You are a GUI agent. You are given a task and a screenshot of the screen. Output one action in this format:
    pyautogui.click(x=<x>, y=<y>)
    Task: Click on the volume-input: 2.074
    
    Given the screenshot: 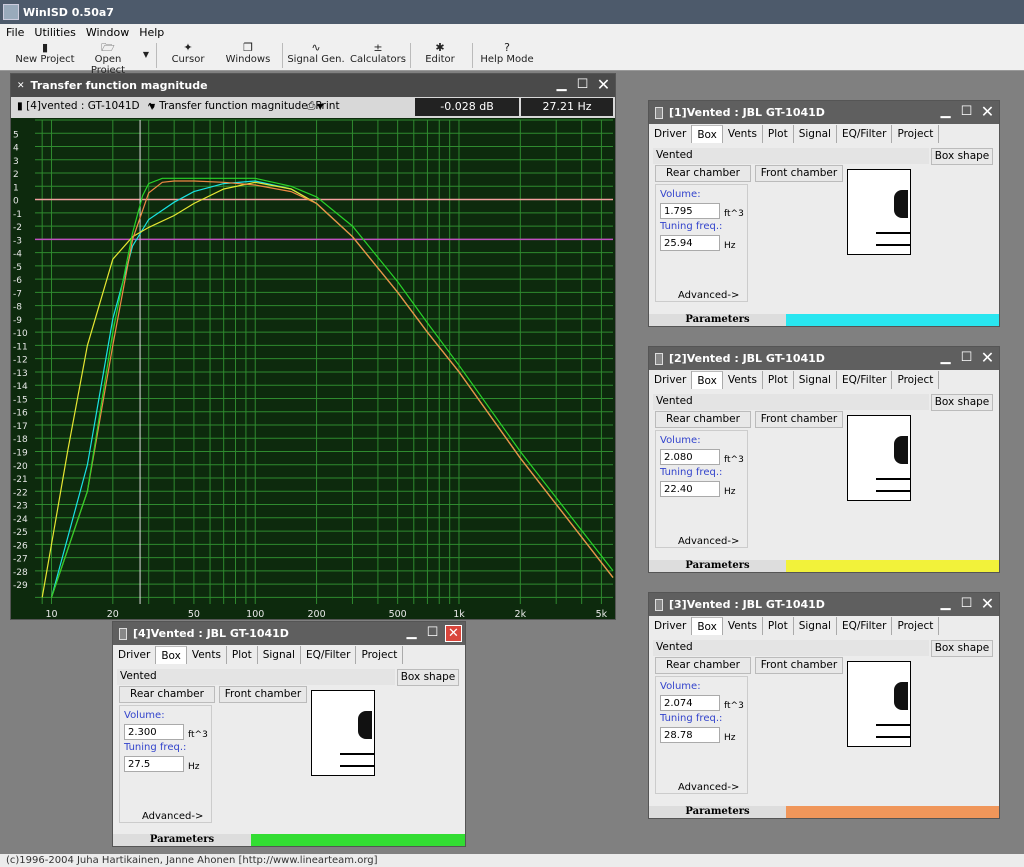 What is the action you would take?
    pyautogui.click(x=690, y=703)
    